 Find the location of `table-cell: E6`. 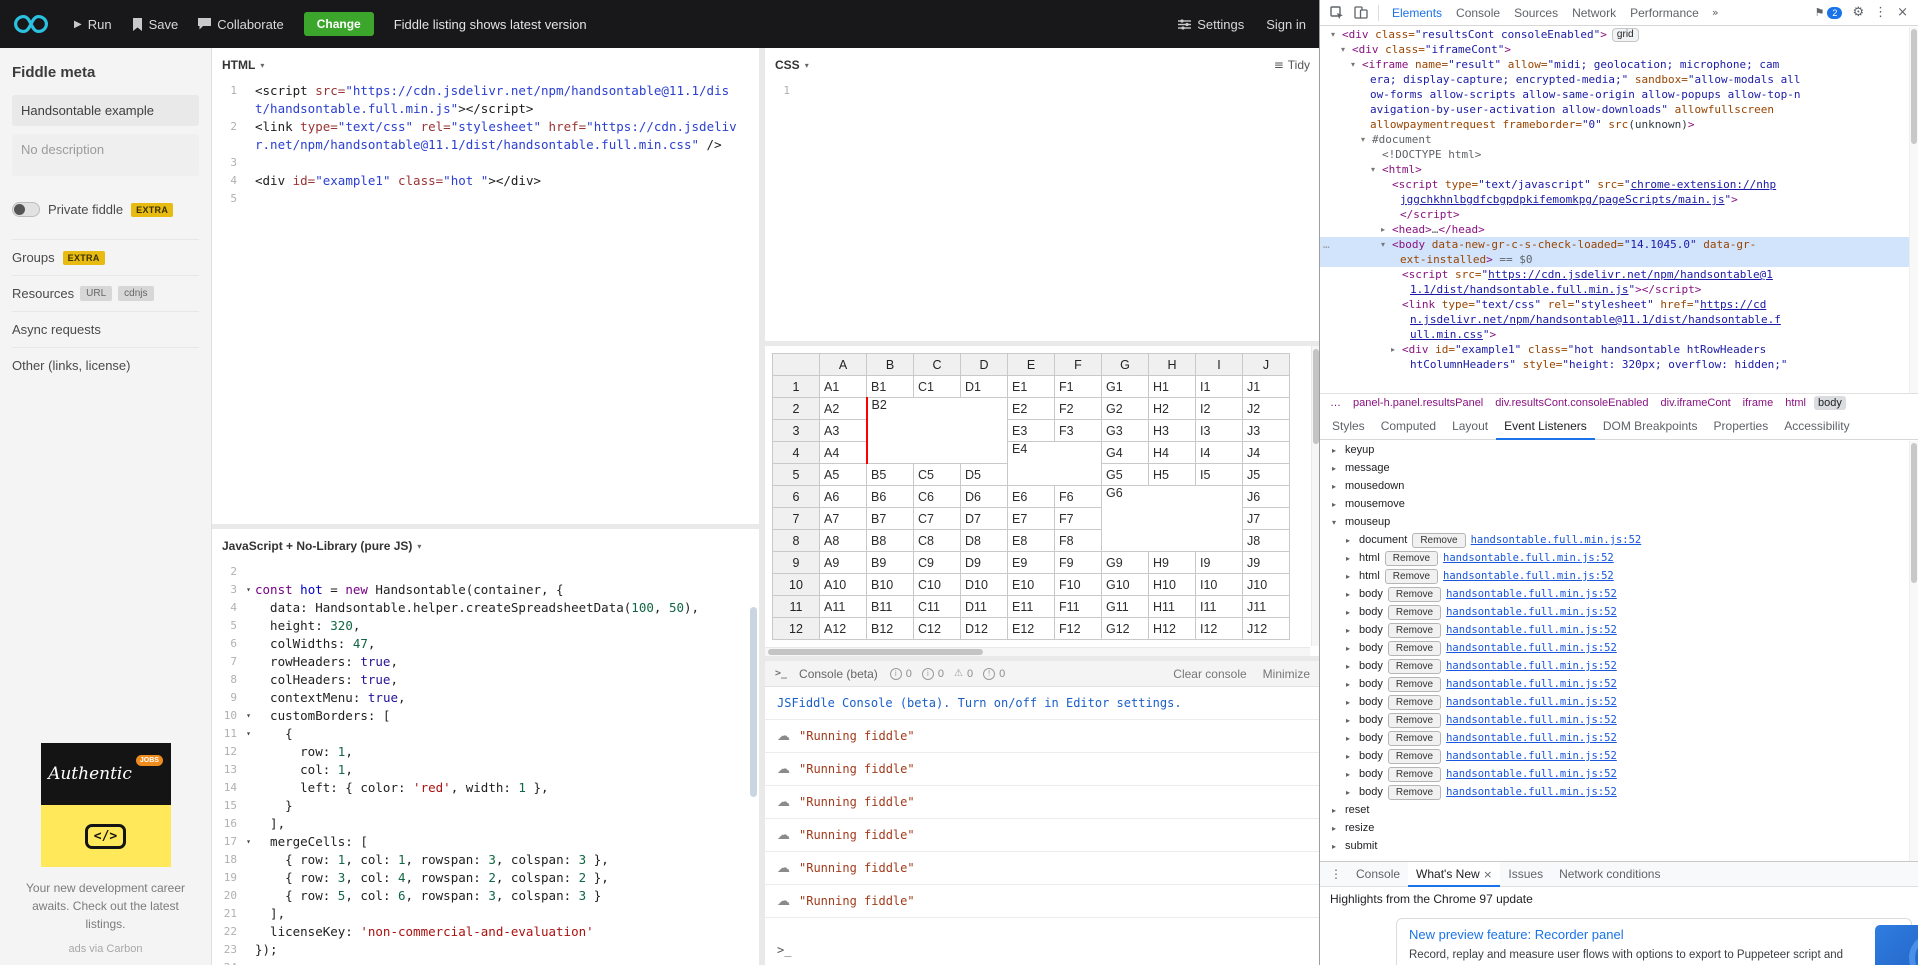

table-cell: E6 is located at coordinates (1031, 496).